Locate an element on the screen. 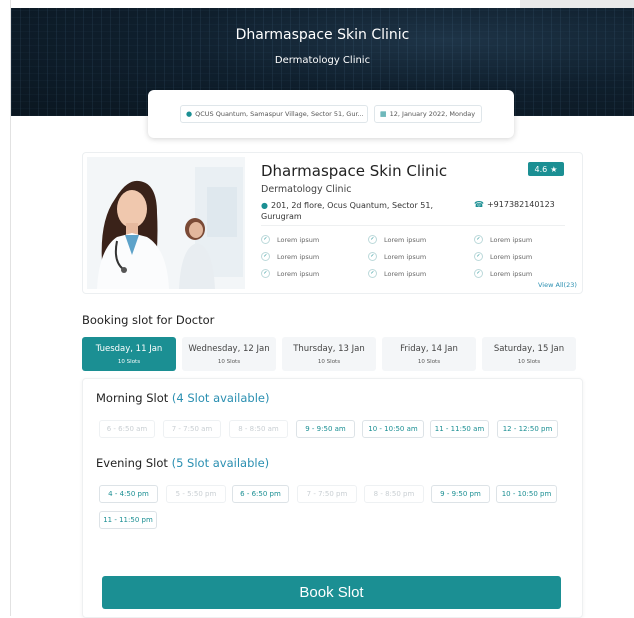  morning-slot-chip: 10 - 10:50 am is located at coordinates (393, 429).